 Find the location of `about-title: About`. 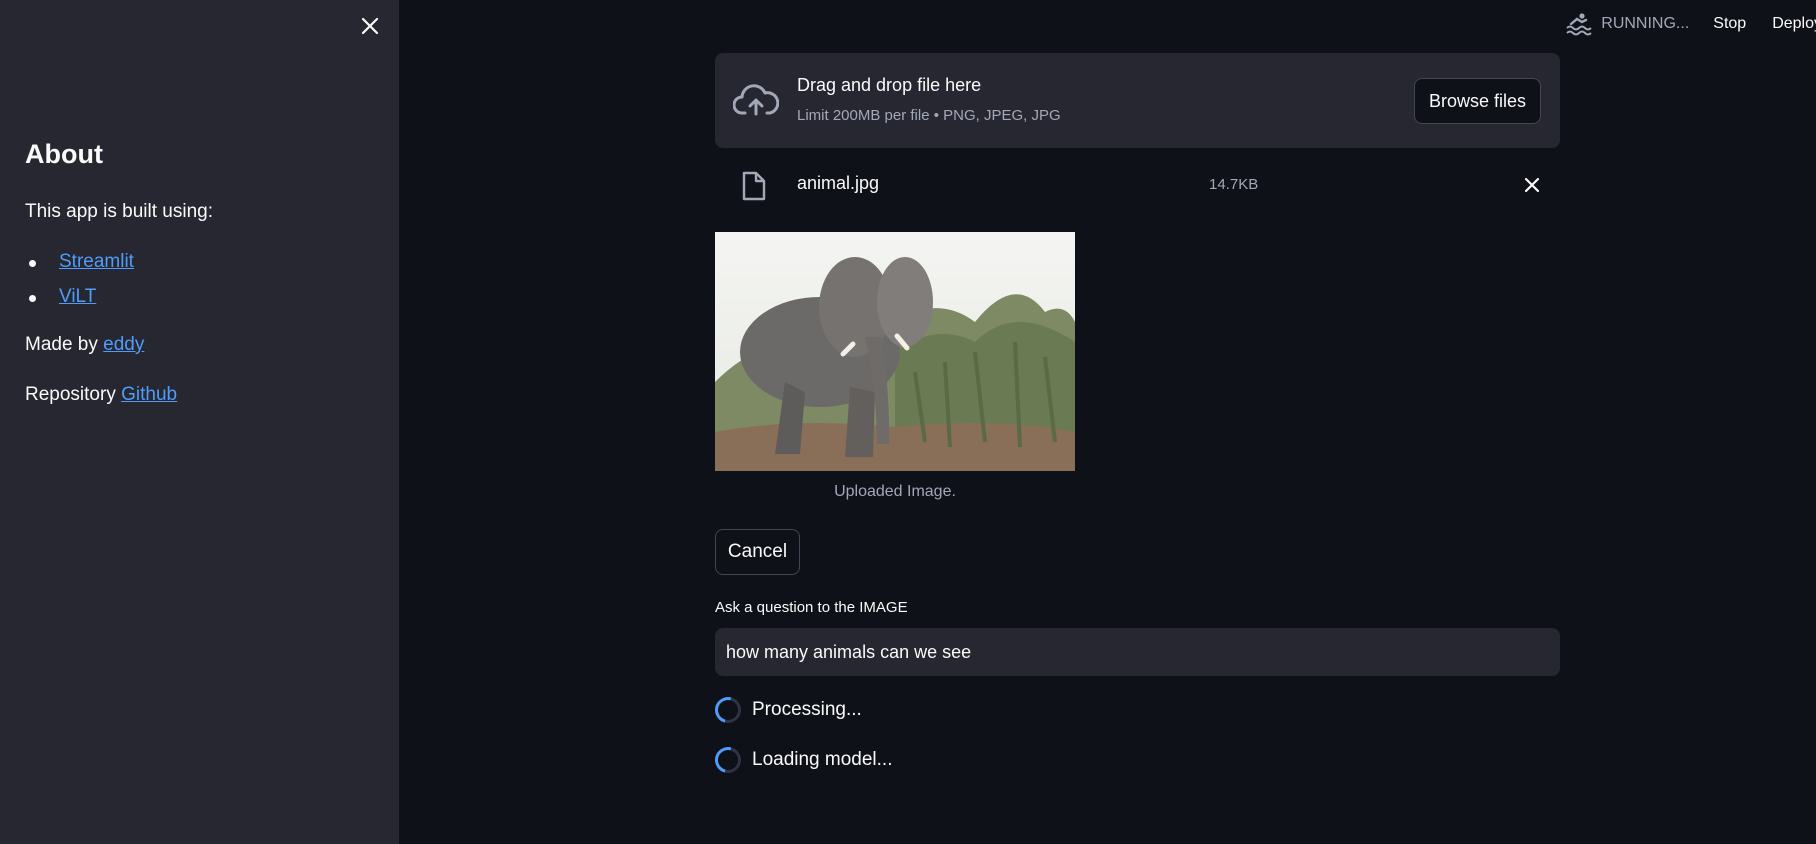

about-title: About is located at coordinates (64, 154).